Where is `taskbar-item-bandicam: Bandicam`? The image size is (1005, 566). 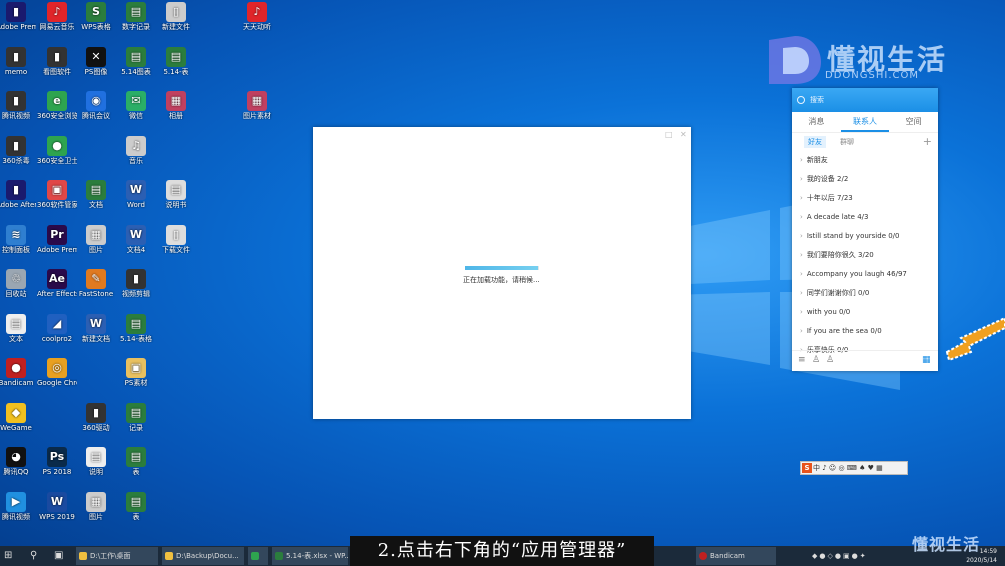
taskbar-item-bandicam: Bandicam is located at coordinates (736, 556).